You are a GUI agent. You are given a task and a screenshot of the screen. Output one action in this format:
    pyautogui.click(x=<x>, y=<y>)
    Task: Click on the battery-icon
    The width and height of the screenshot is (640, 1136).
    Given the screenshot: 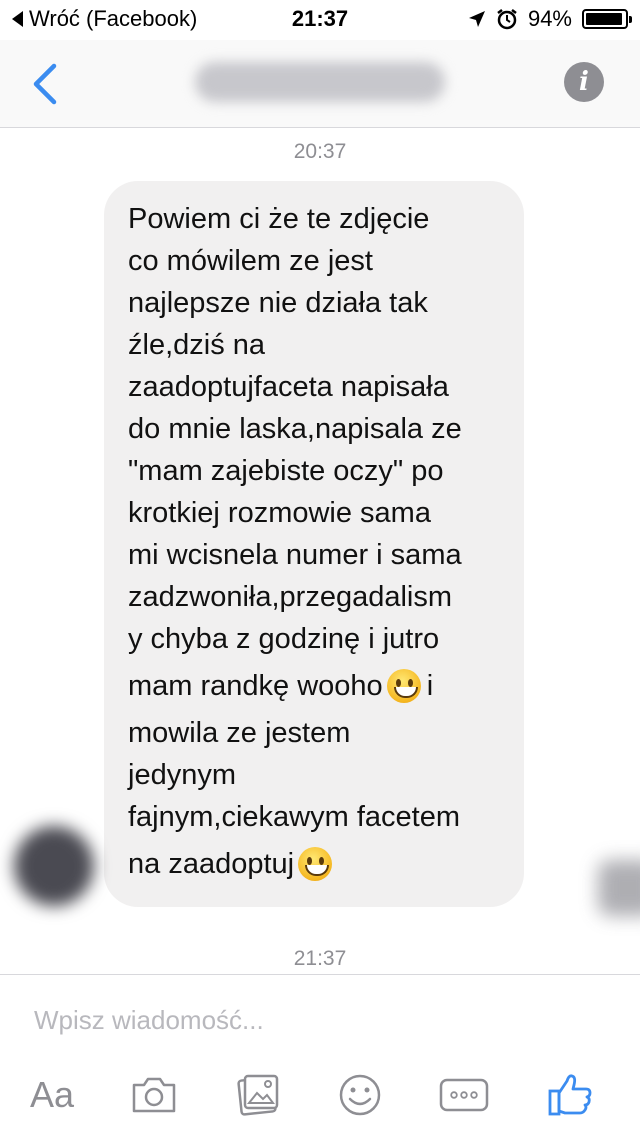 What is the action you would take?
    pyautogui.click(x=607, y=19)
    